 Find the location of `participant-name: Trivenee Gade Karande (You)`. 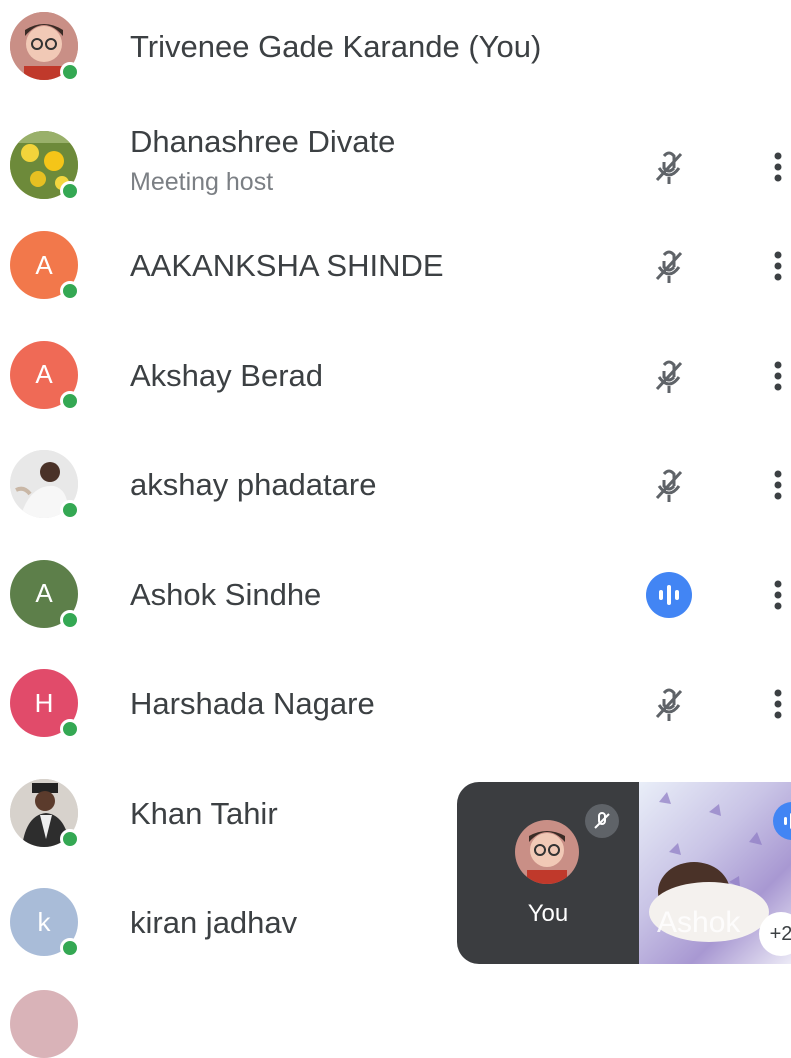

participant-name: Trivenee Gade Karande (You) is located at coordinates (336, 46).